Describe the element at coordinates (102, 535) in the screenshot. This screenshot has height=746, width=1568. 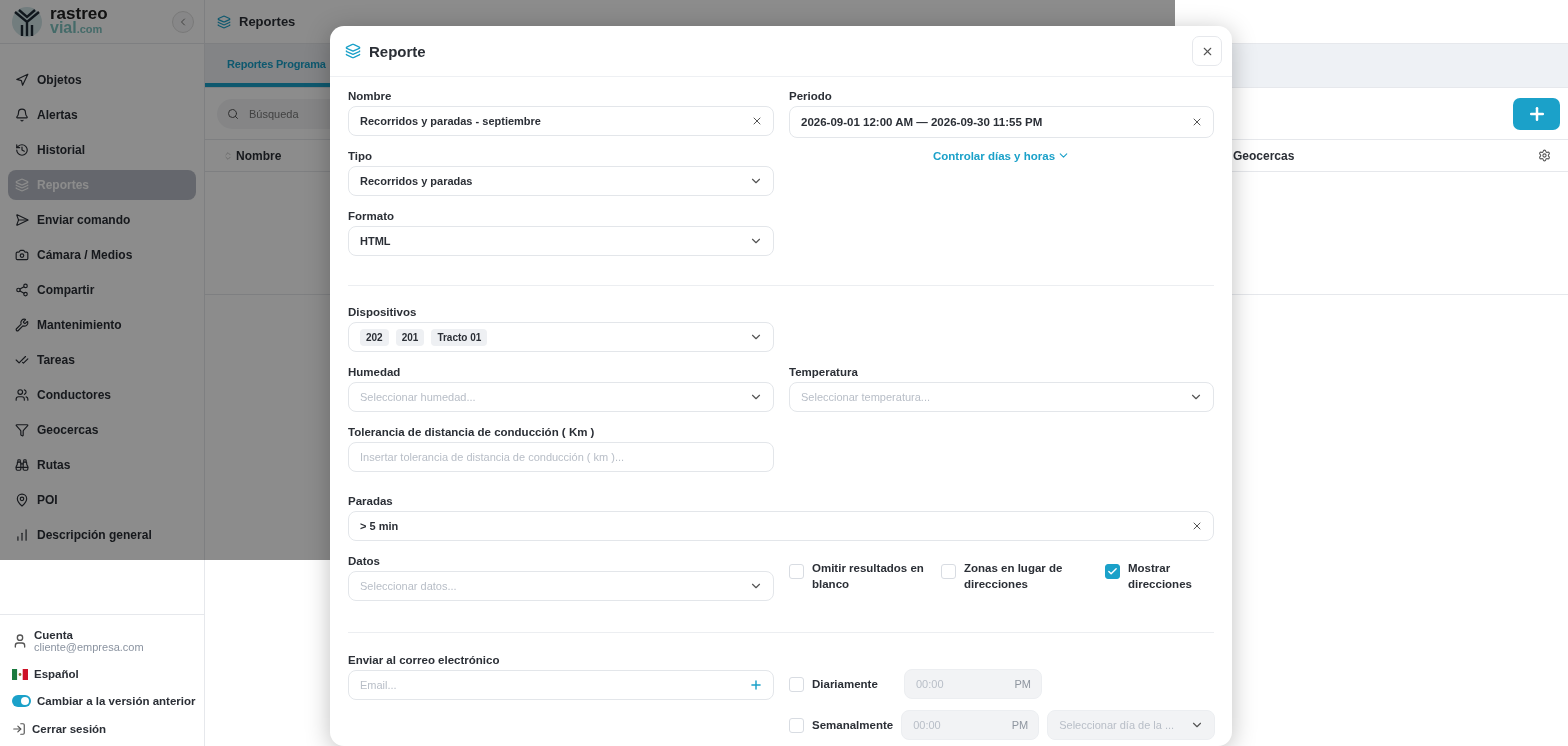
I see `sidebar-item: Descripción general` at that location.